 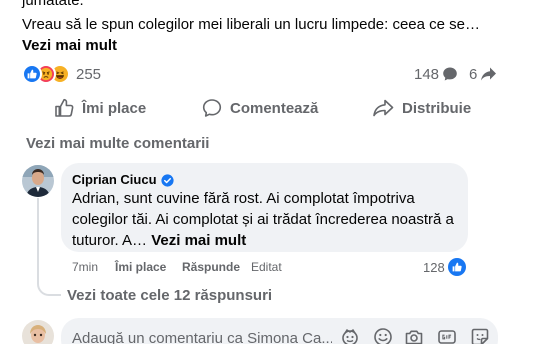 What do you see at coordinates (447, 335) in the screenshot?
I see `gif-icon` at bounding box center [447, 335].